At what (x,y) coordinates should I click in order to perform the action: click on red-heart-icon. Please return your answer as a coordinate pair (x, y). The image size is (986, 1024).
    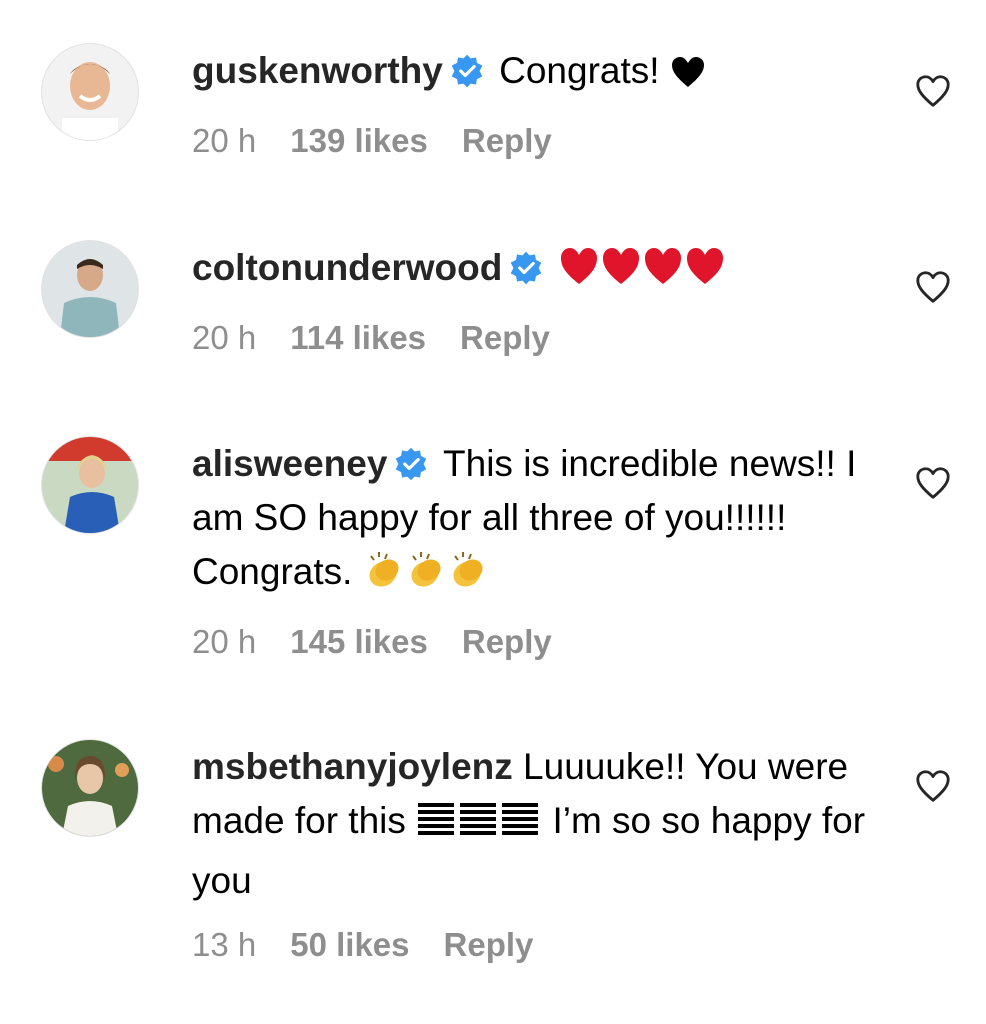
    Looking at the image, I should click on (643, 273).